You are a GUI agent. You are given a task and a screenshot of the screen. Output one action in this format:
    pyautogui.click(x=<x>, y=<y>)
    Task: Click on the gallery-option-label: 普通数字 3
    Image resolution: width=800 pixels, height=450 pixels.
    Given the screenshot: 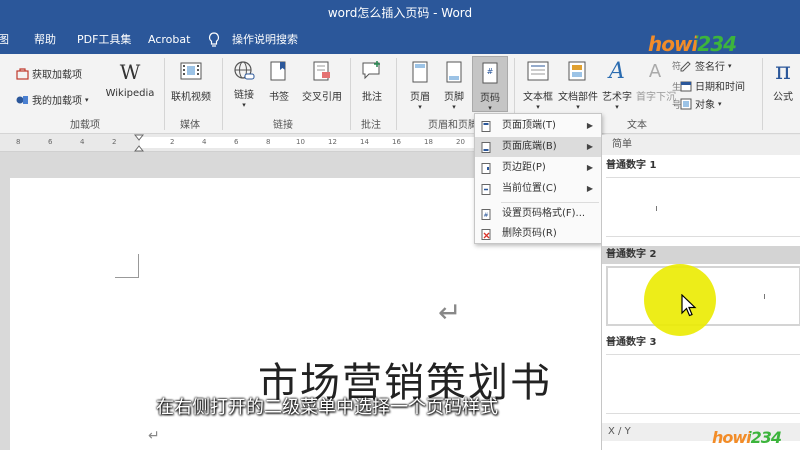 What is the action you would take?
    pyautogui.click(x=631, y=342)
    